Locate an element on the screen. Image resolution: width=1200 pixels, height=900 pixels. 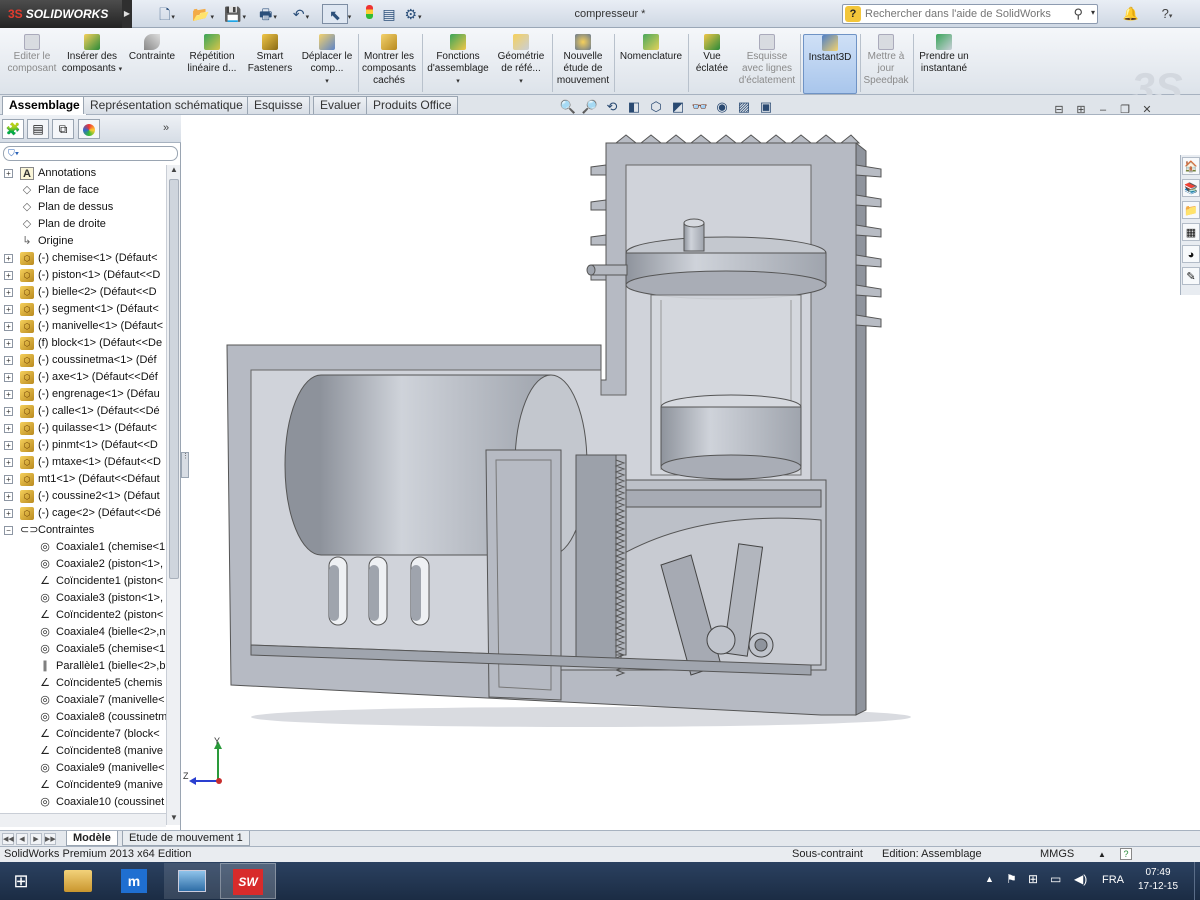
select-dropdown-icon: ▾ is located at coordinates (349, 14).